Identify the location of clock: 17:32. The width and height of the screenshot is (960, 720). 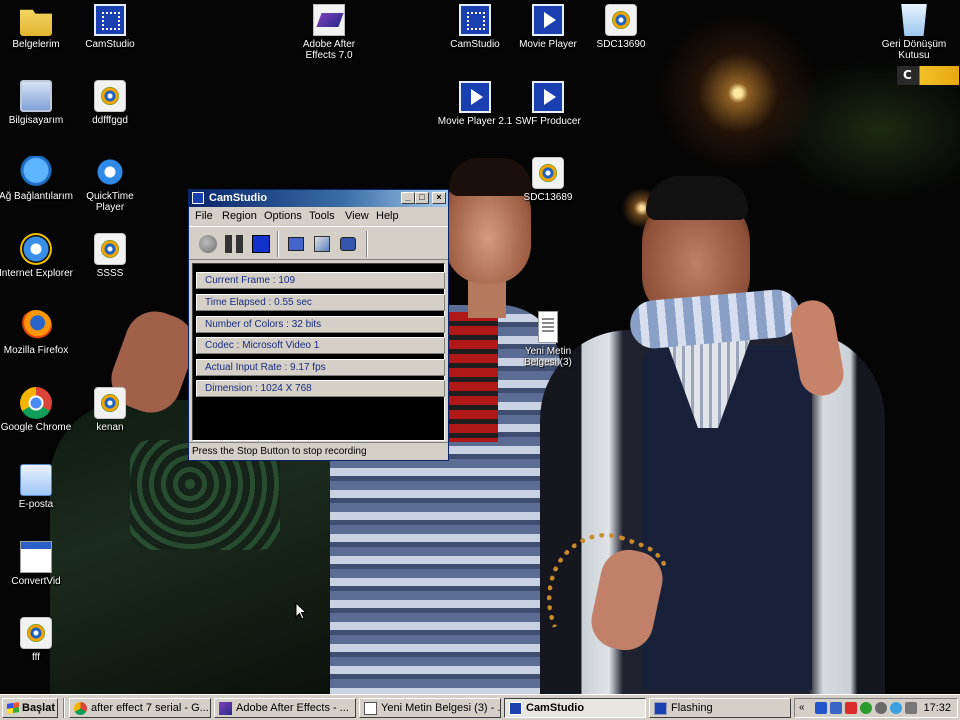
(937, 708).